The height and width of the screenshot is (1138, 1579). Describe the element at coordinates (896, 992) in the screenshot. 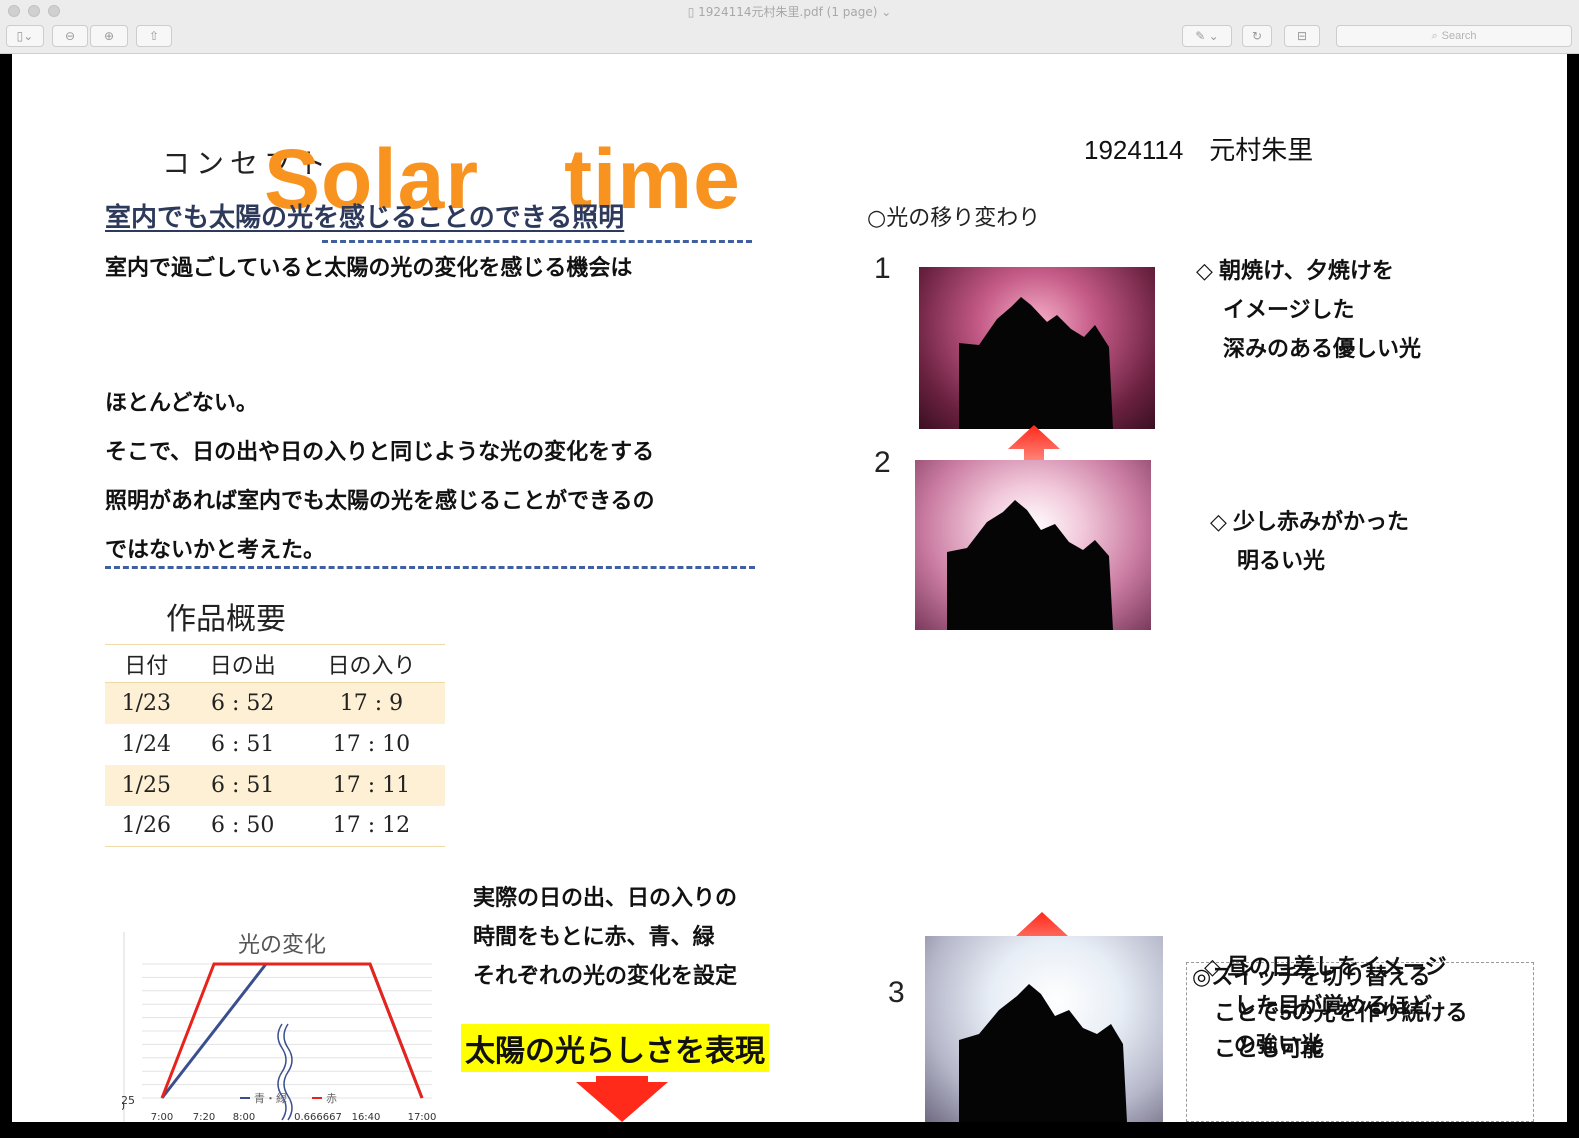

I see `stage-number: 3` at that location.